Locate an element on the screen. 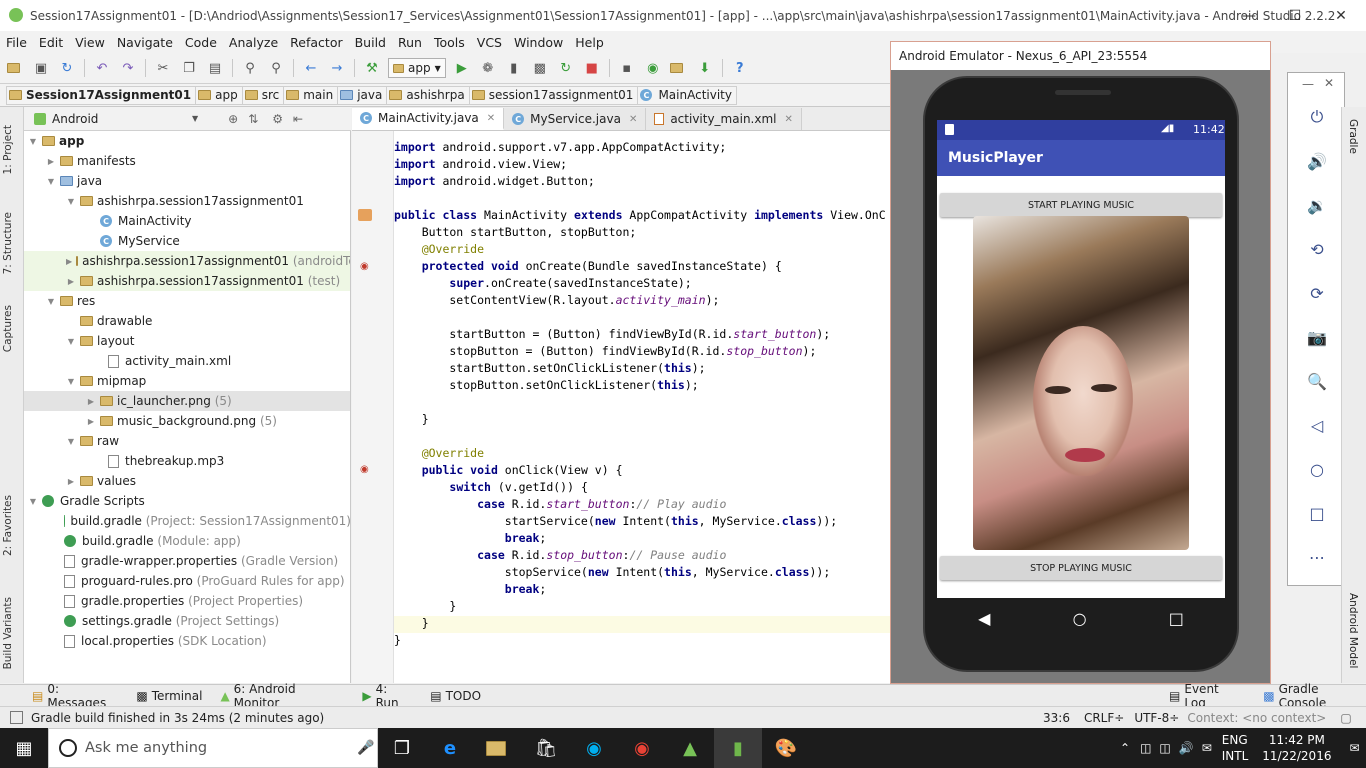  skype-icon: ◉ is located at coordinates (594, 748).